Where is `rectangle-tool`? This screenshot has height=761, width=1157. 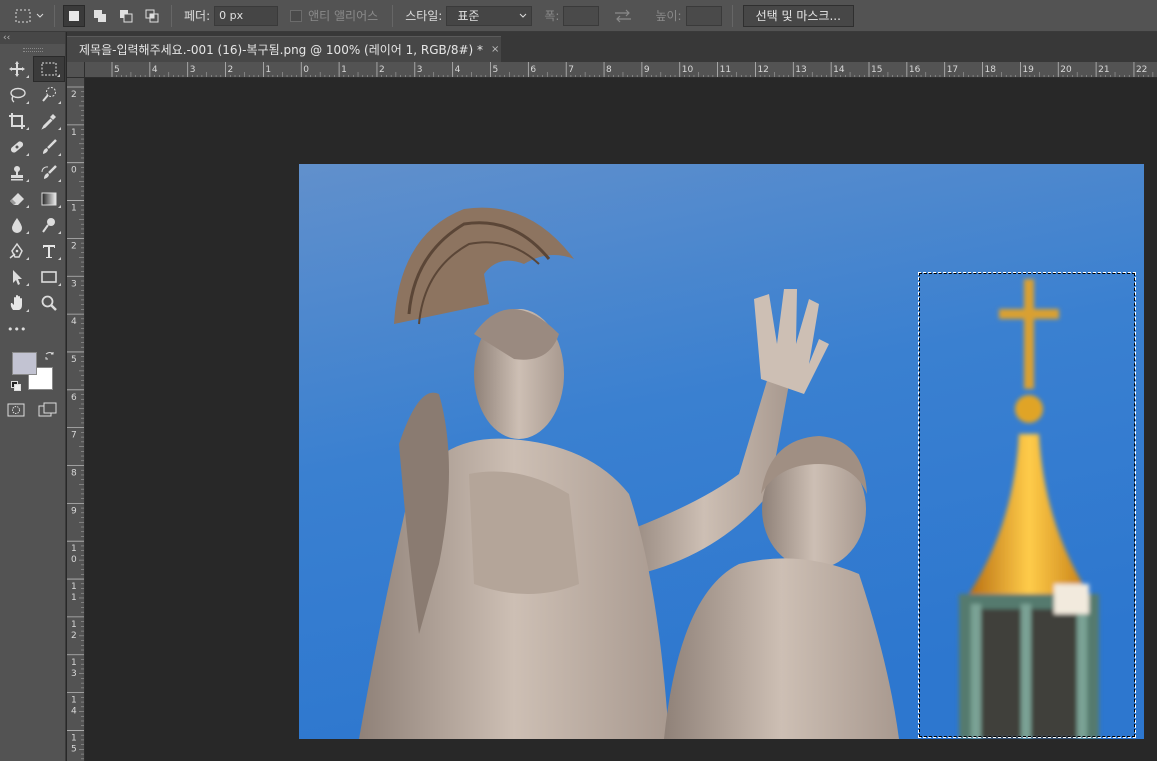 rectangle-tool is located at coordinates (49, 277).